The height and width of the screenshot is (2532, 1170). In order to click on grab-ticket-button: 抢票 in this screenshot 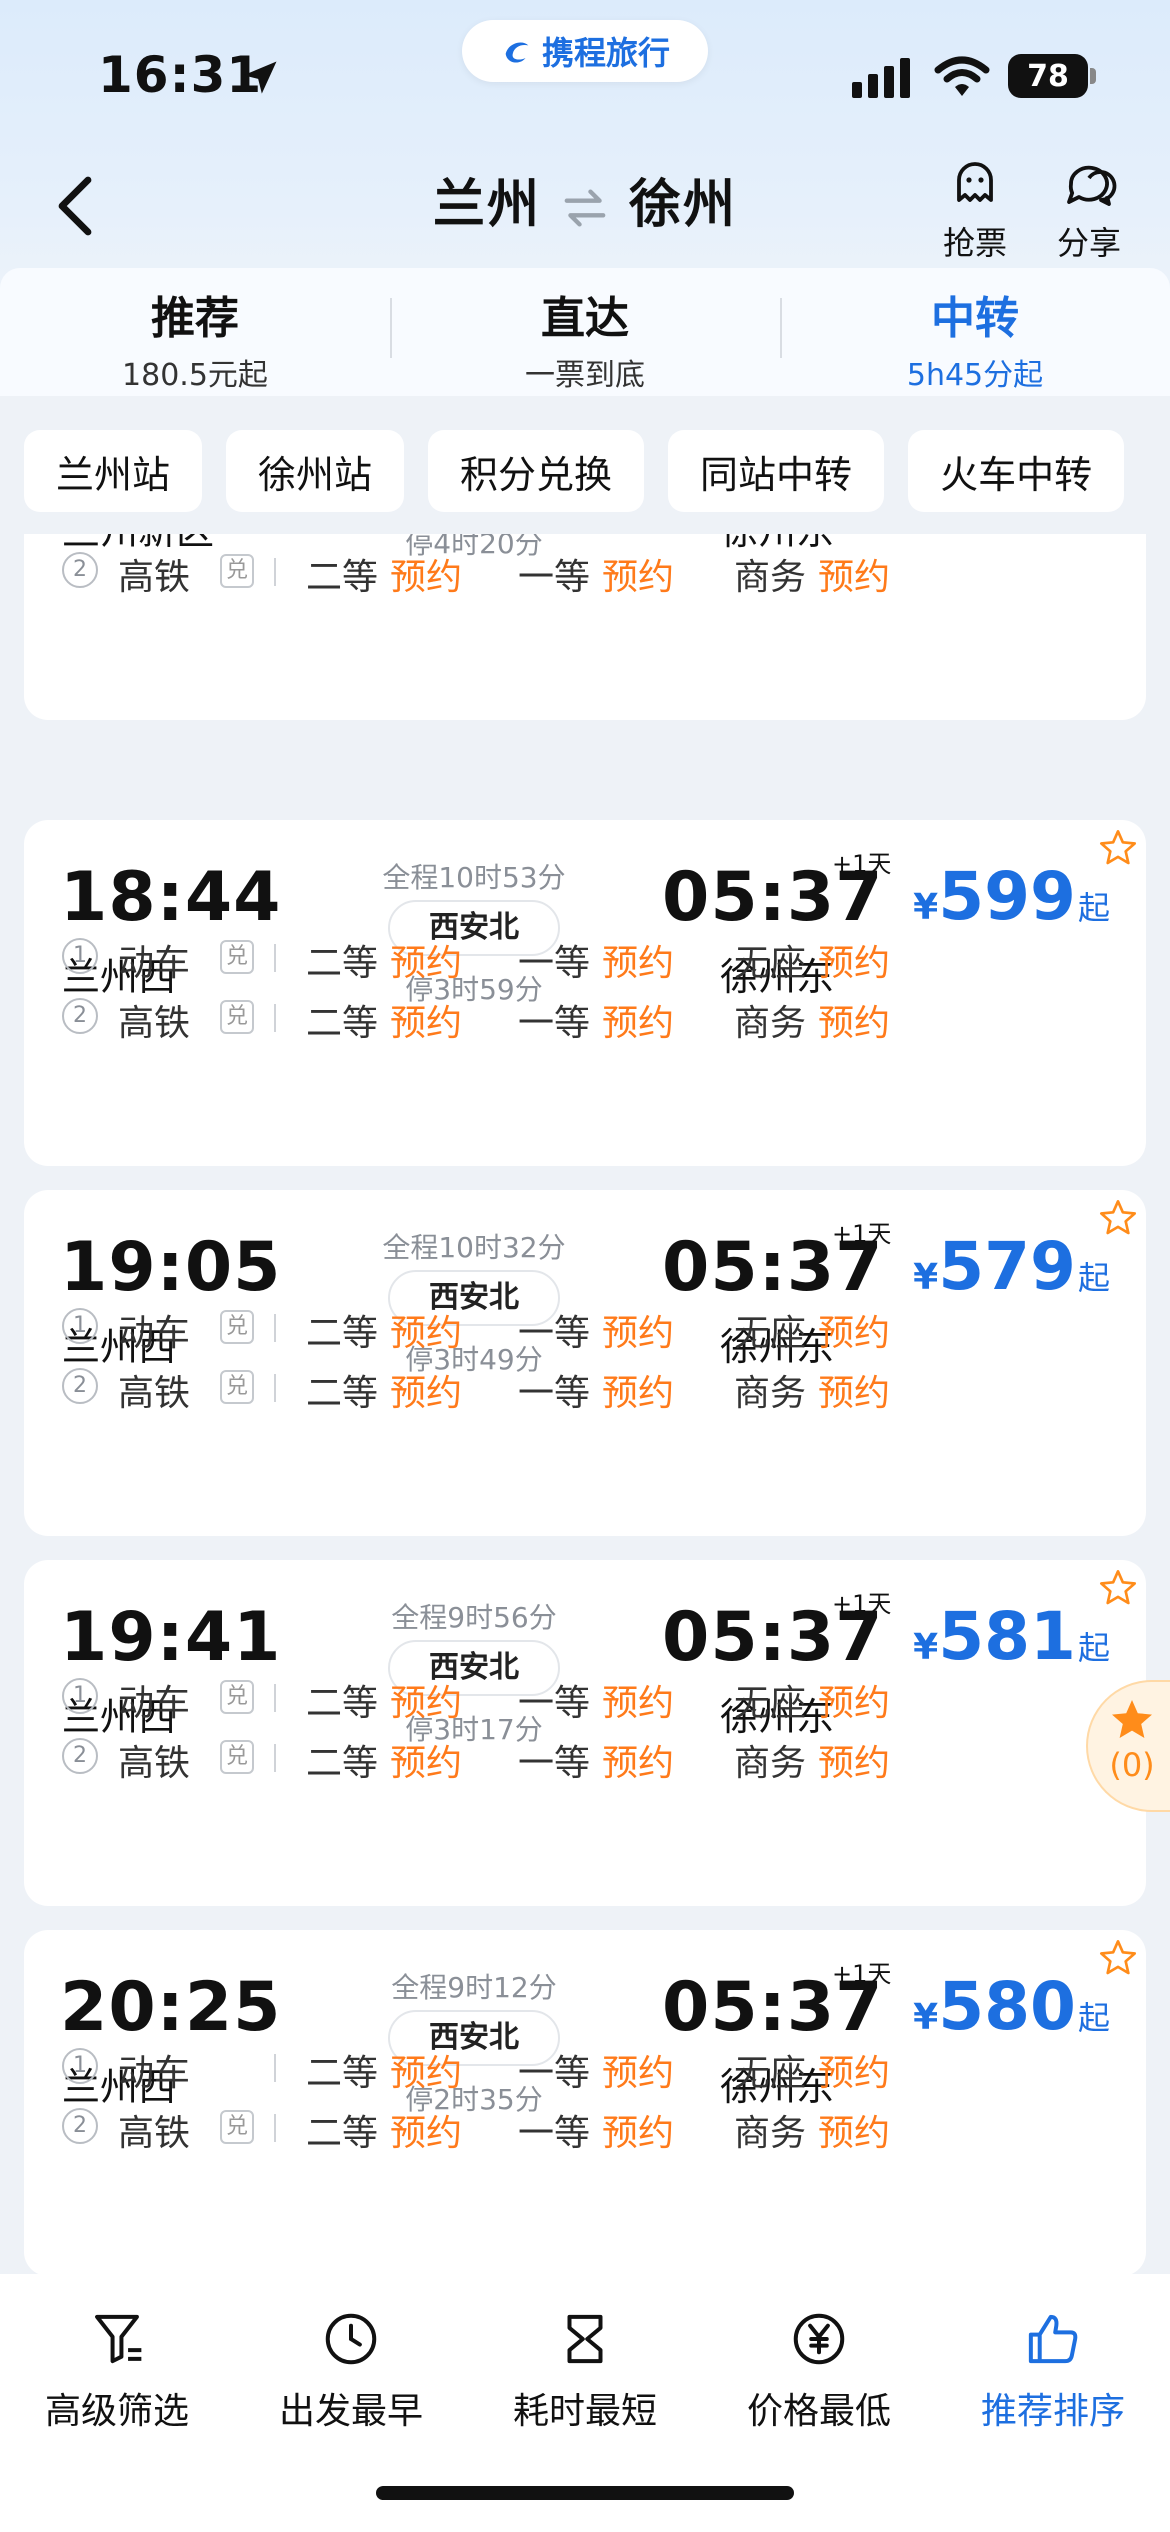, I will do `click(975, 210)`.